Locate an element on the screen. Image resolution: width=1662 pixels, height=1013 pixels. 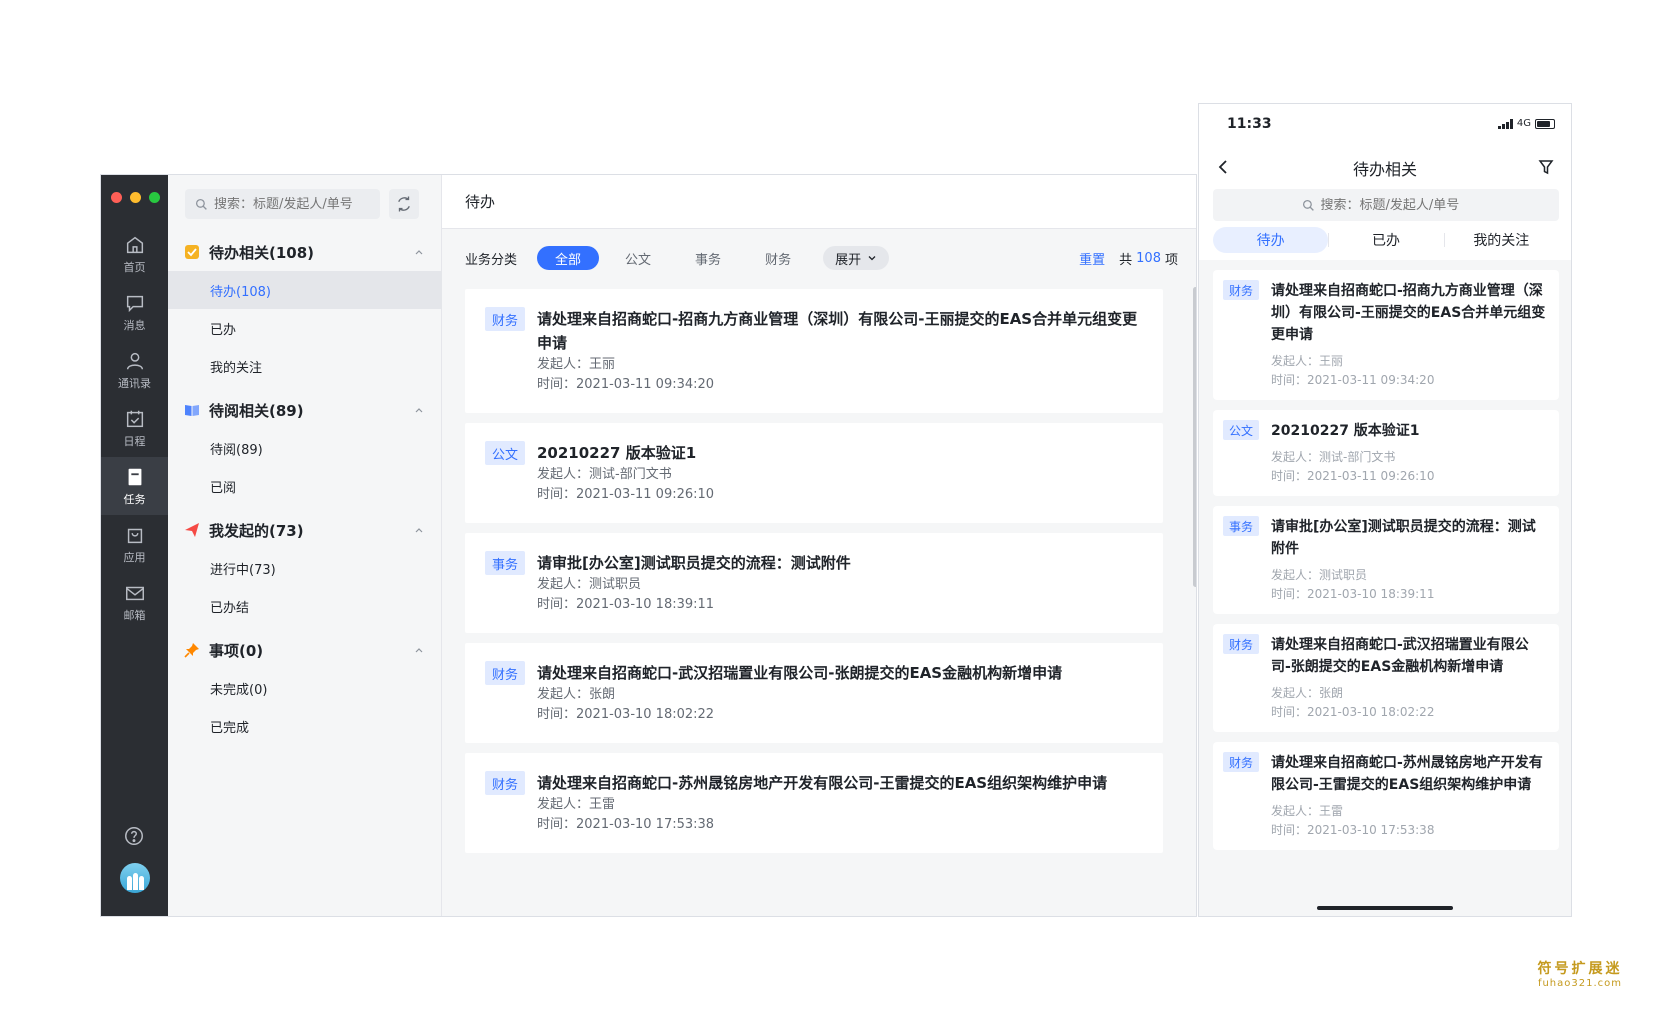
task-initiator: 发起人：测试-部门文书 is located at coordinates (604, 474).